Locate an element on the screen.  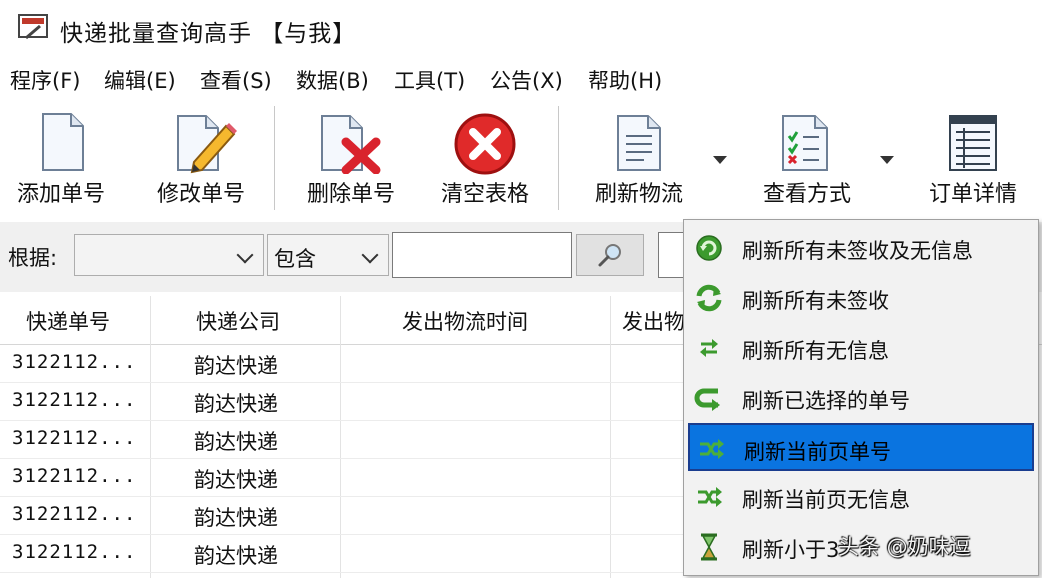
refresh-dropdown-arrow-icon is located at coordinates (720, 160).